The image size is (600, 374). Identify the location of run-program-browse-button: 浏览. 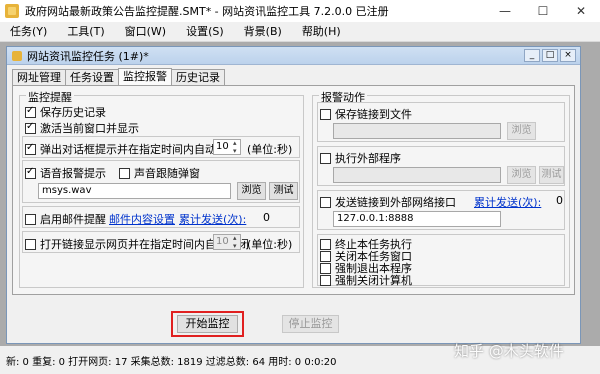
(521, 175).